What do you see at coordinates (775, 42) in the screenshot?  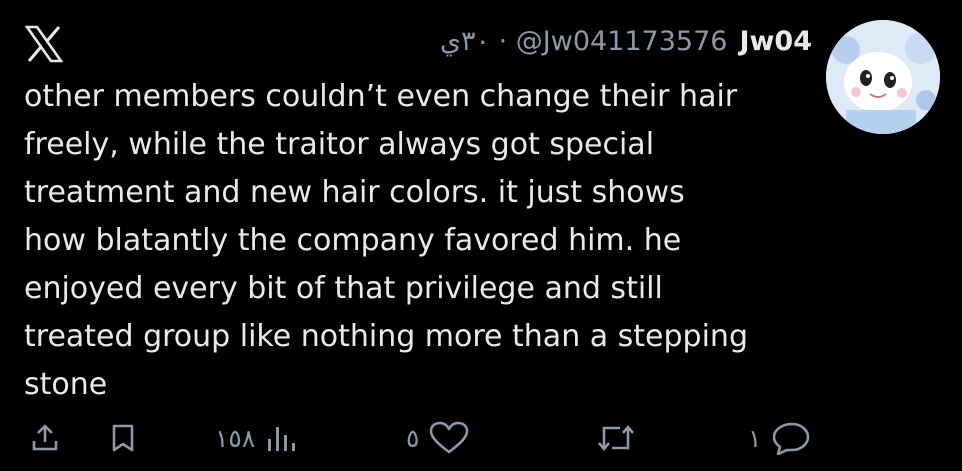 I see `display-name: Jw04` at bounding box center [775, 42].